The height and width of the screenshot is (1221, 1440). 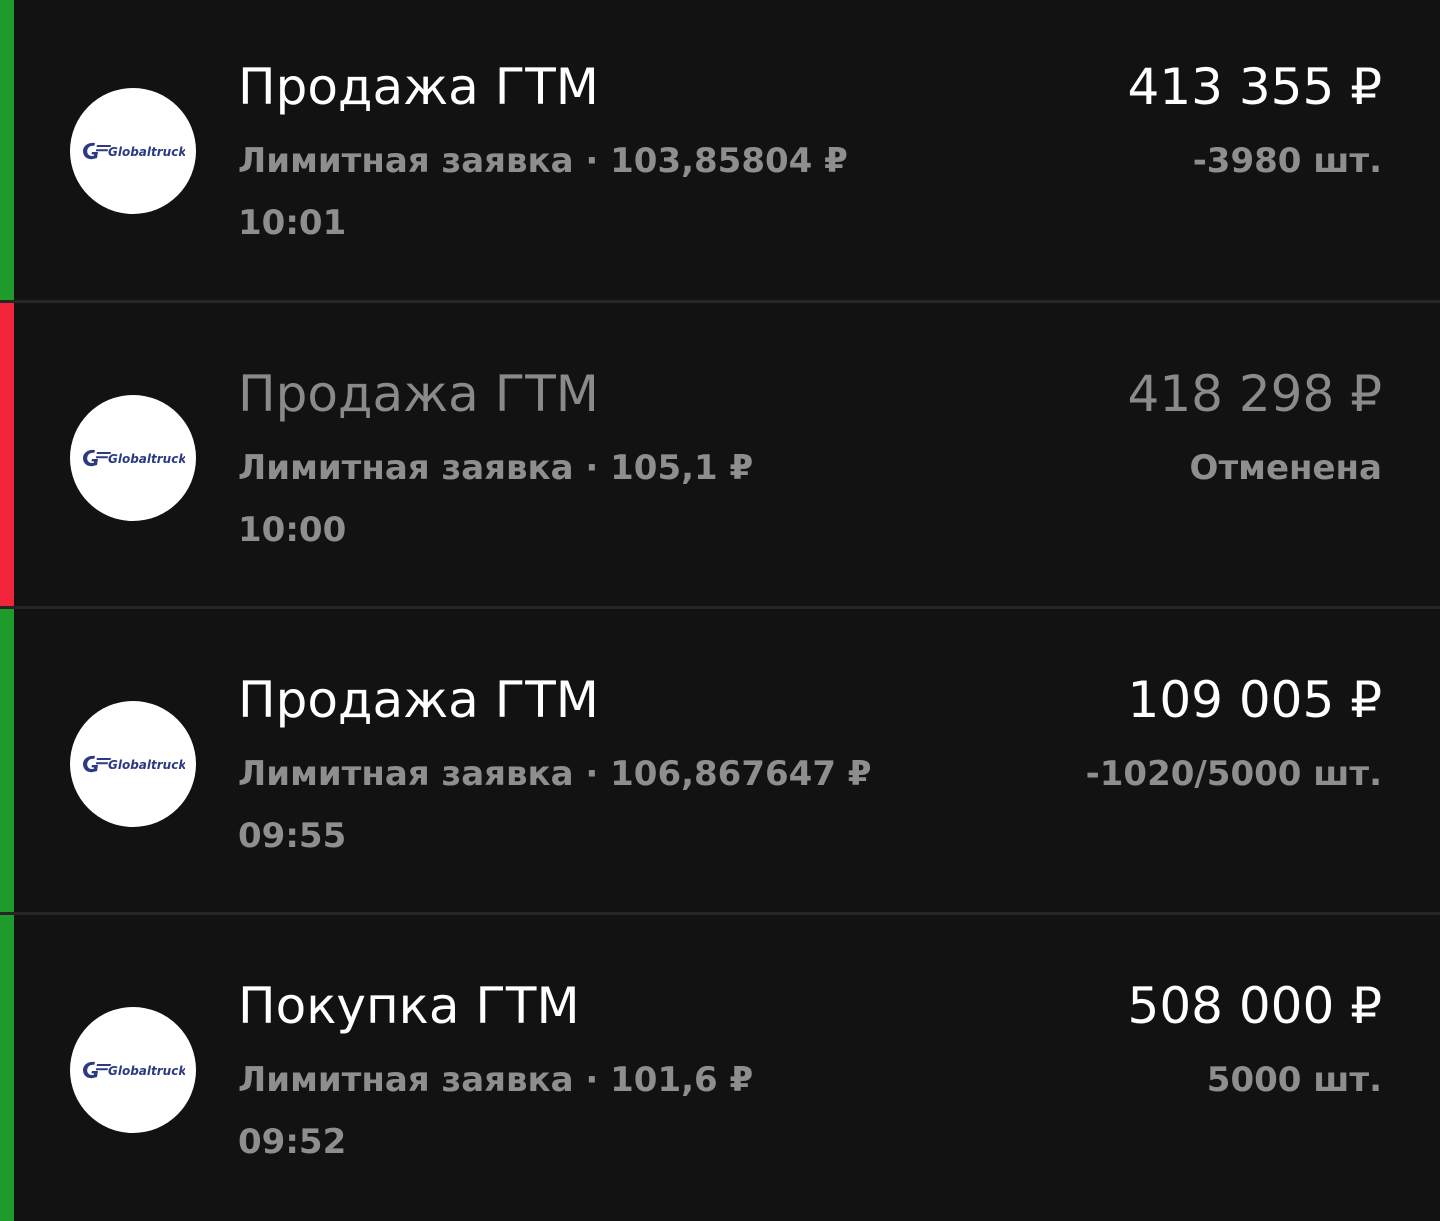 What do you see at coordinates (543, 161) in the screenshot?
I see `order-type-price: Лимитная заявка · 103,85804 ₽` at bounding box center [543, 161].